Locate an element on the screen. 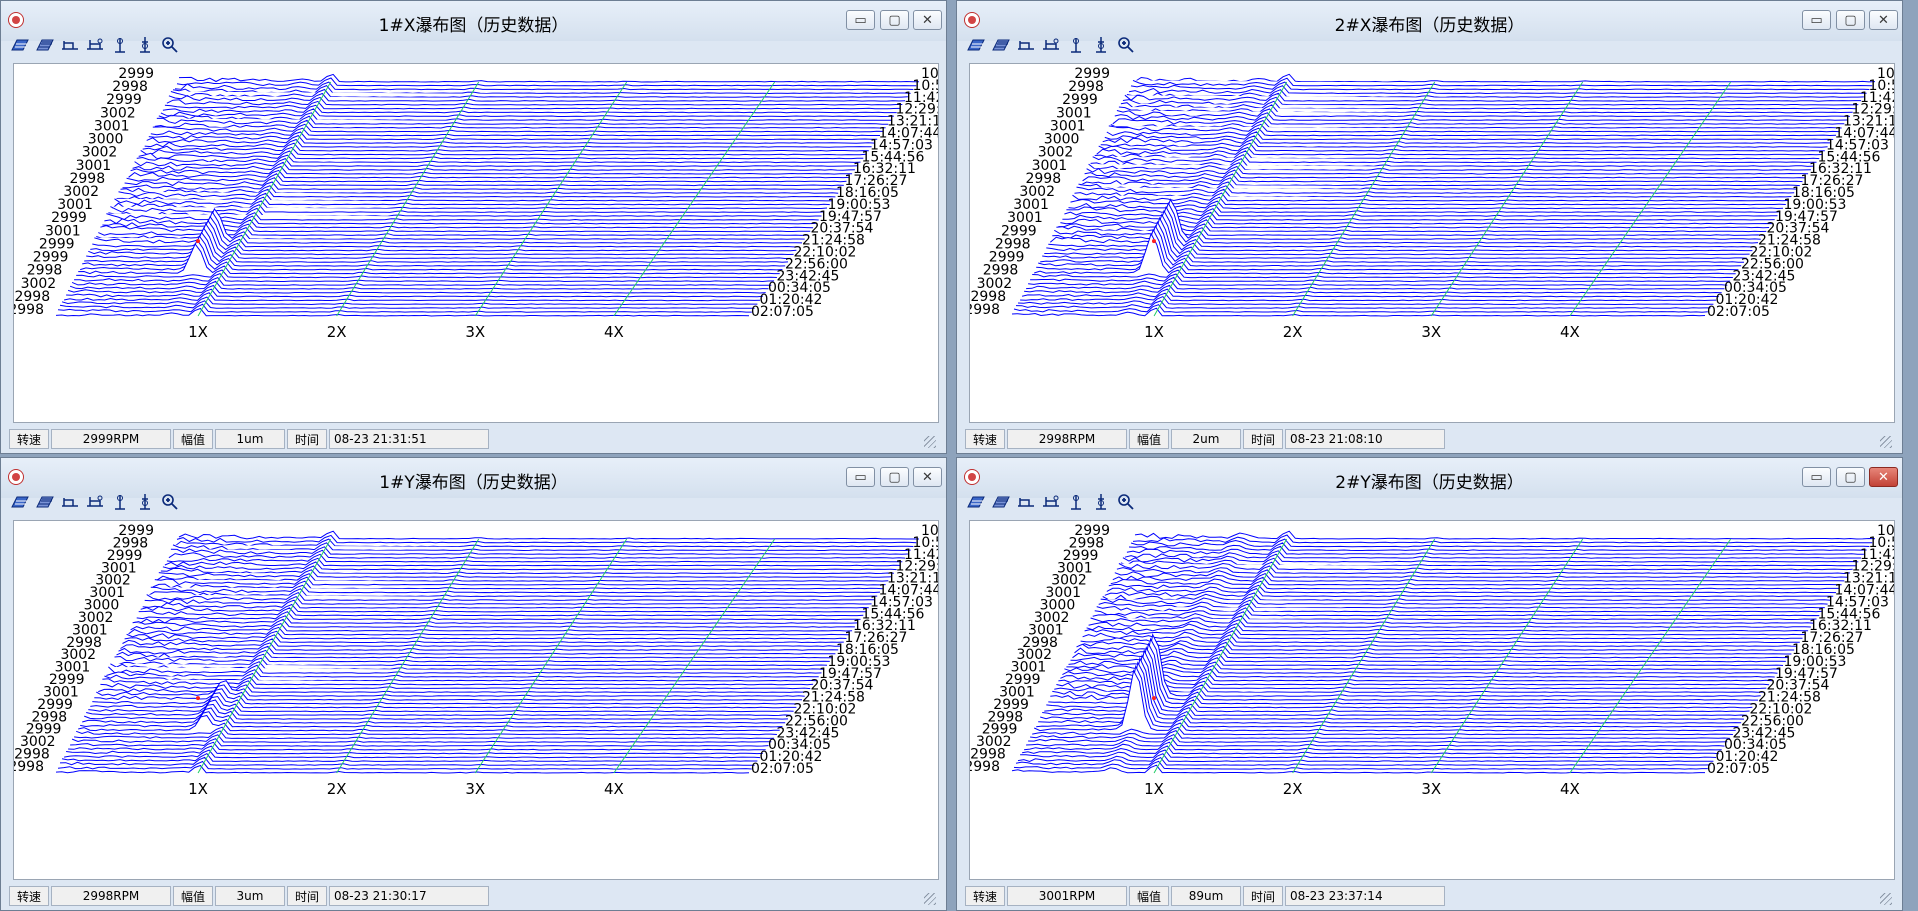 This screenshot has width=1918, height=911. speed-value: 3001RPM is located at coordinates (1067, 896).